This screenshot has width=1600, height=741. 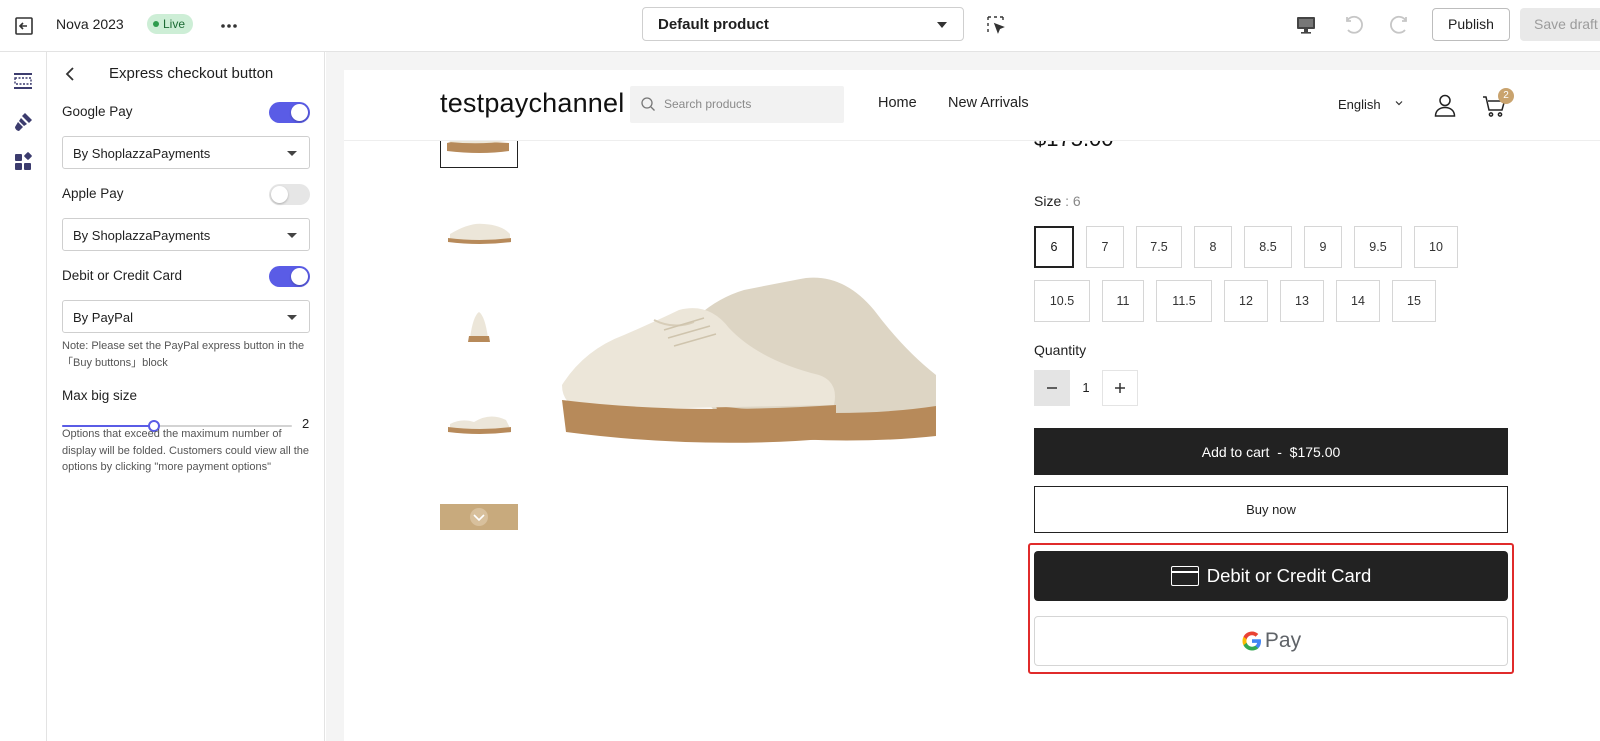 What do you see at coordinates (1268, 247) in the screenshot?
I see `size-option: 8.5` at bounding box center [1268, 247].